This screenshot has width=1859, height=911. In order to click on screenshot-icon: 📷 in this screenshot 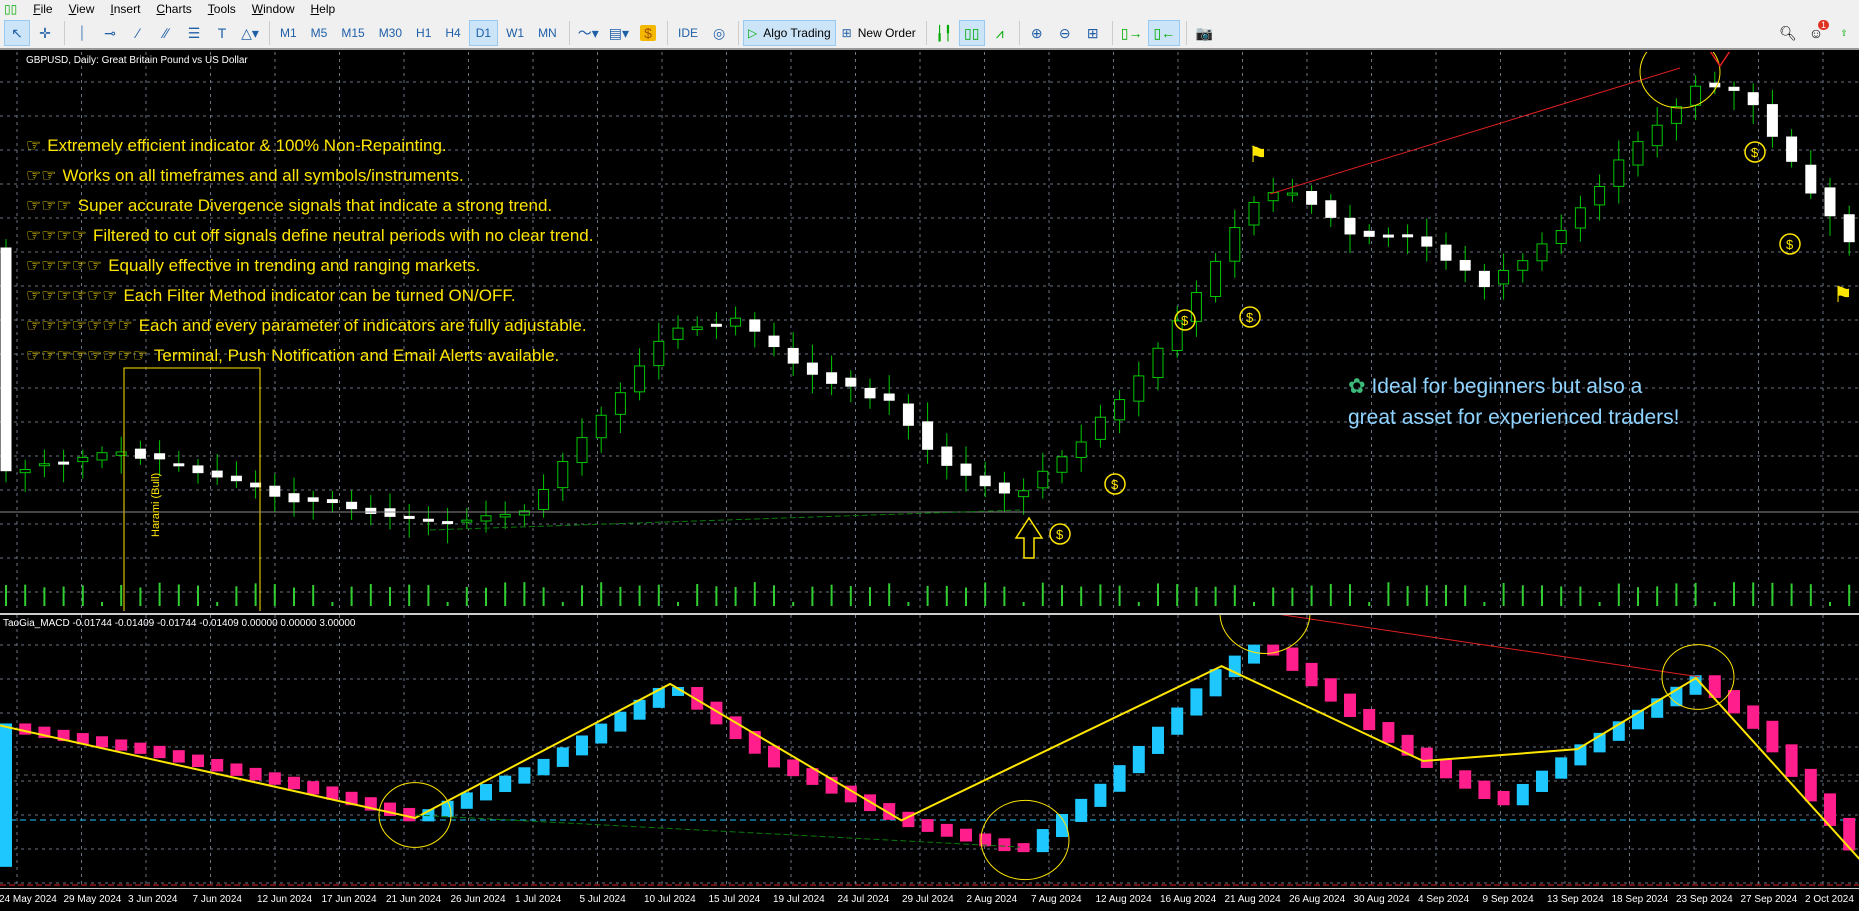, I will do `click(1204, 33)`.